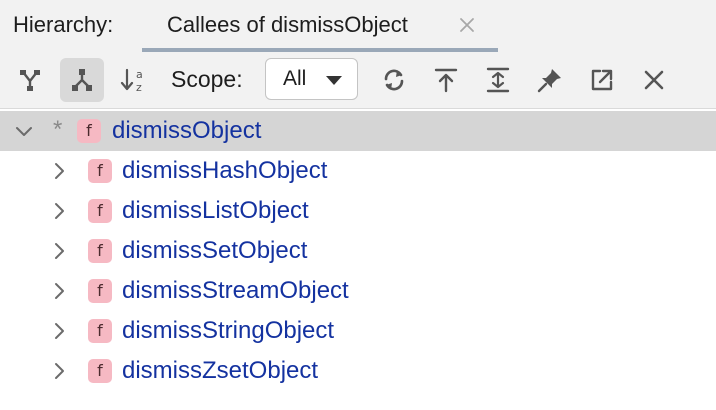 Image resolution: width=716 pixels, height=410 pixels. I want to click on callee-hierarchy-icon, so click(82, 80).